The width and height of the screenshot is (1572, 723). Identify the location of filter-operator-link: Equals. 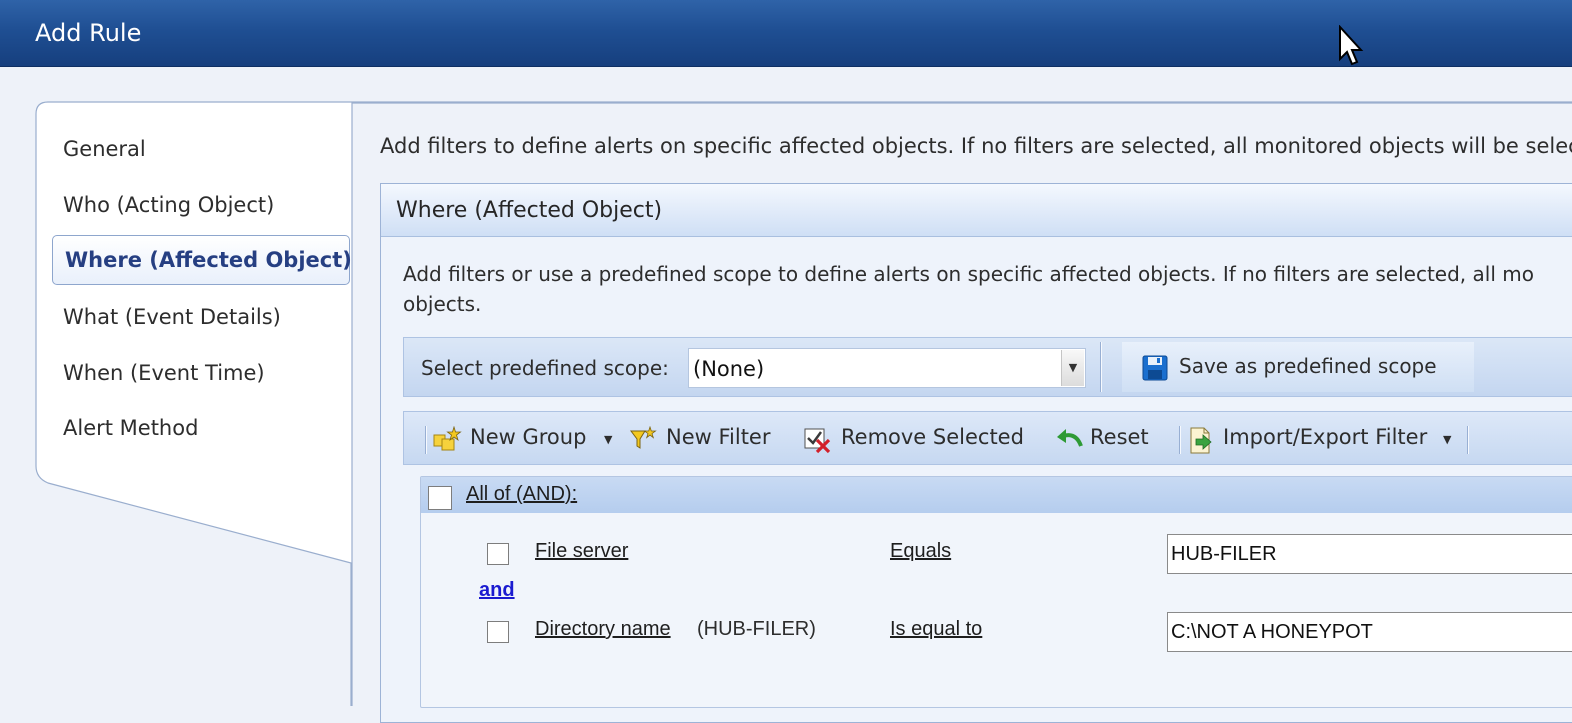
(920, 551).